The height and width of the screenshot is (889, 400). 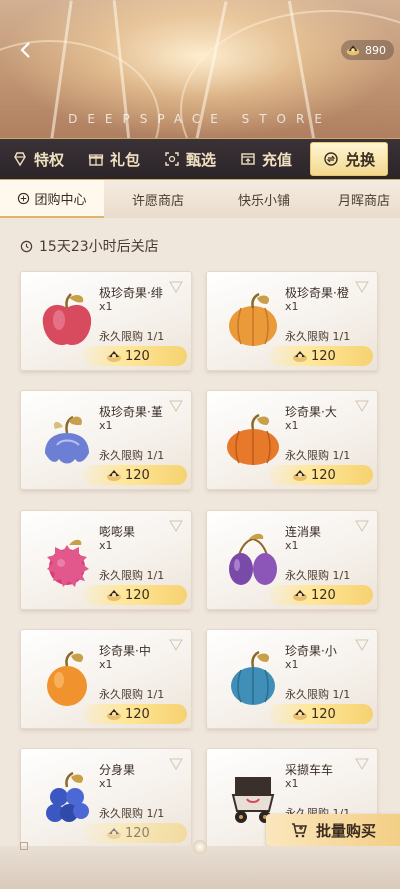 I want to click on product-name: 分身果, so click(x=117, y=770).